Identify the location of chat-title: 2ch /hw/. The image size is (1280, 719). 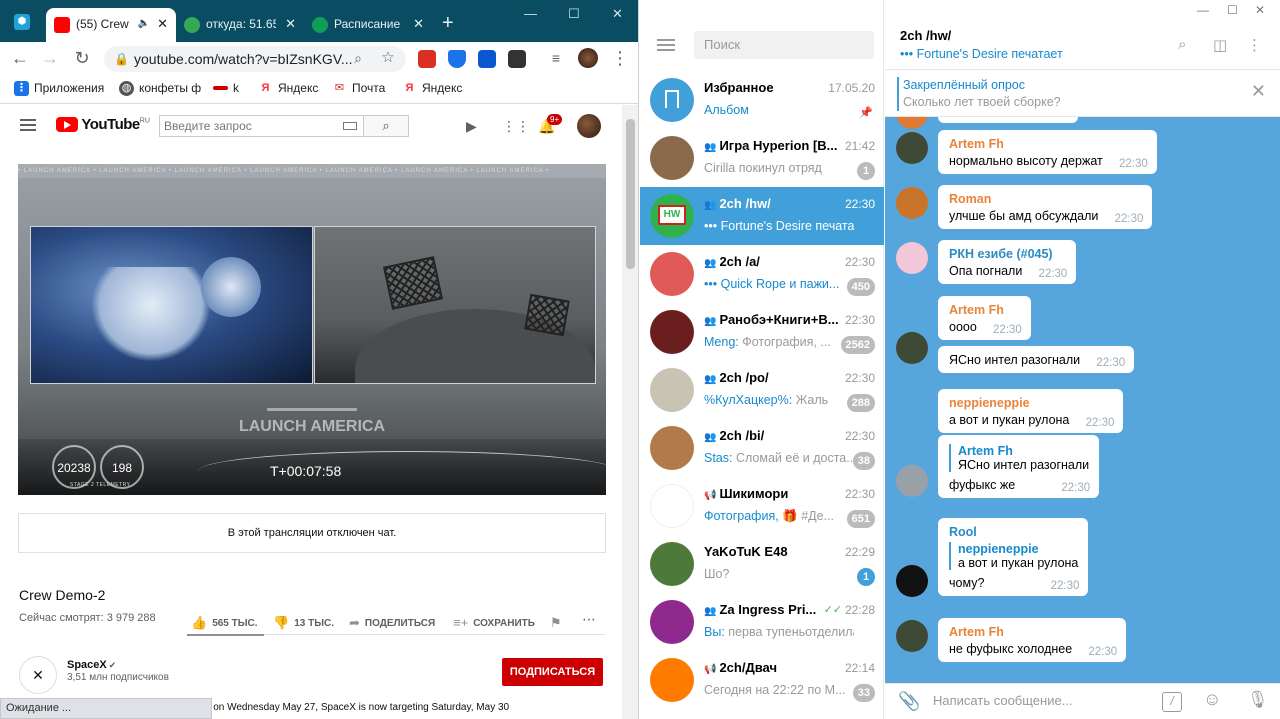
(925, 35).